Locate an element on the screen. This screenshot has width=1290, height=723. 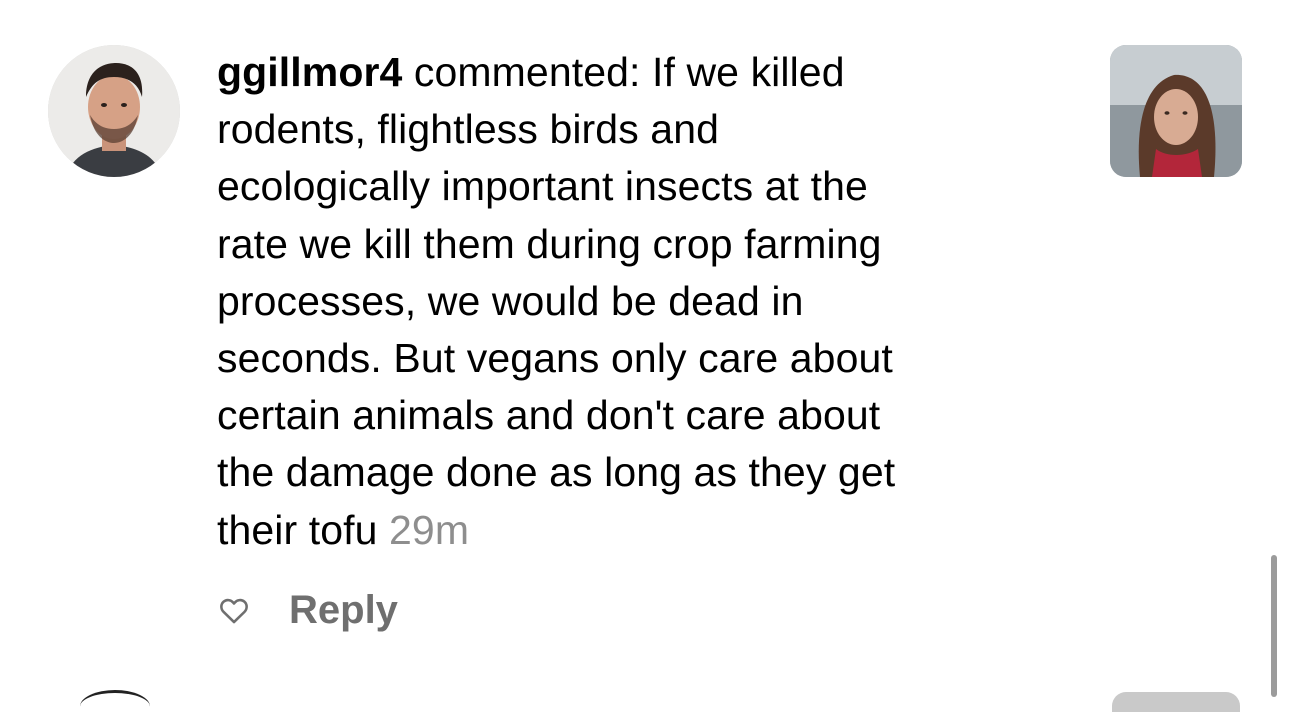
comment-line: rate we kill them during crop farming is located at coordinates (549, 243).